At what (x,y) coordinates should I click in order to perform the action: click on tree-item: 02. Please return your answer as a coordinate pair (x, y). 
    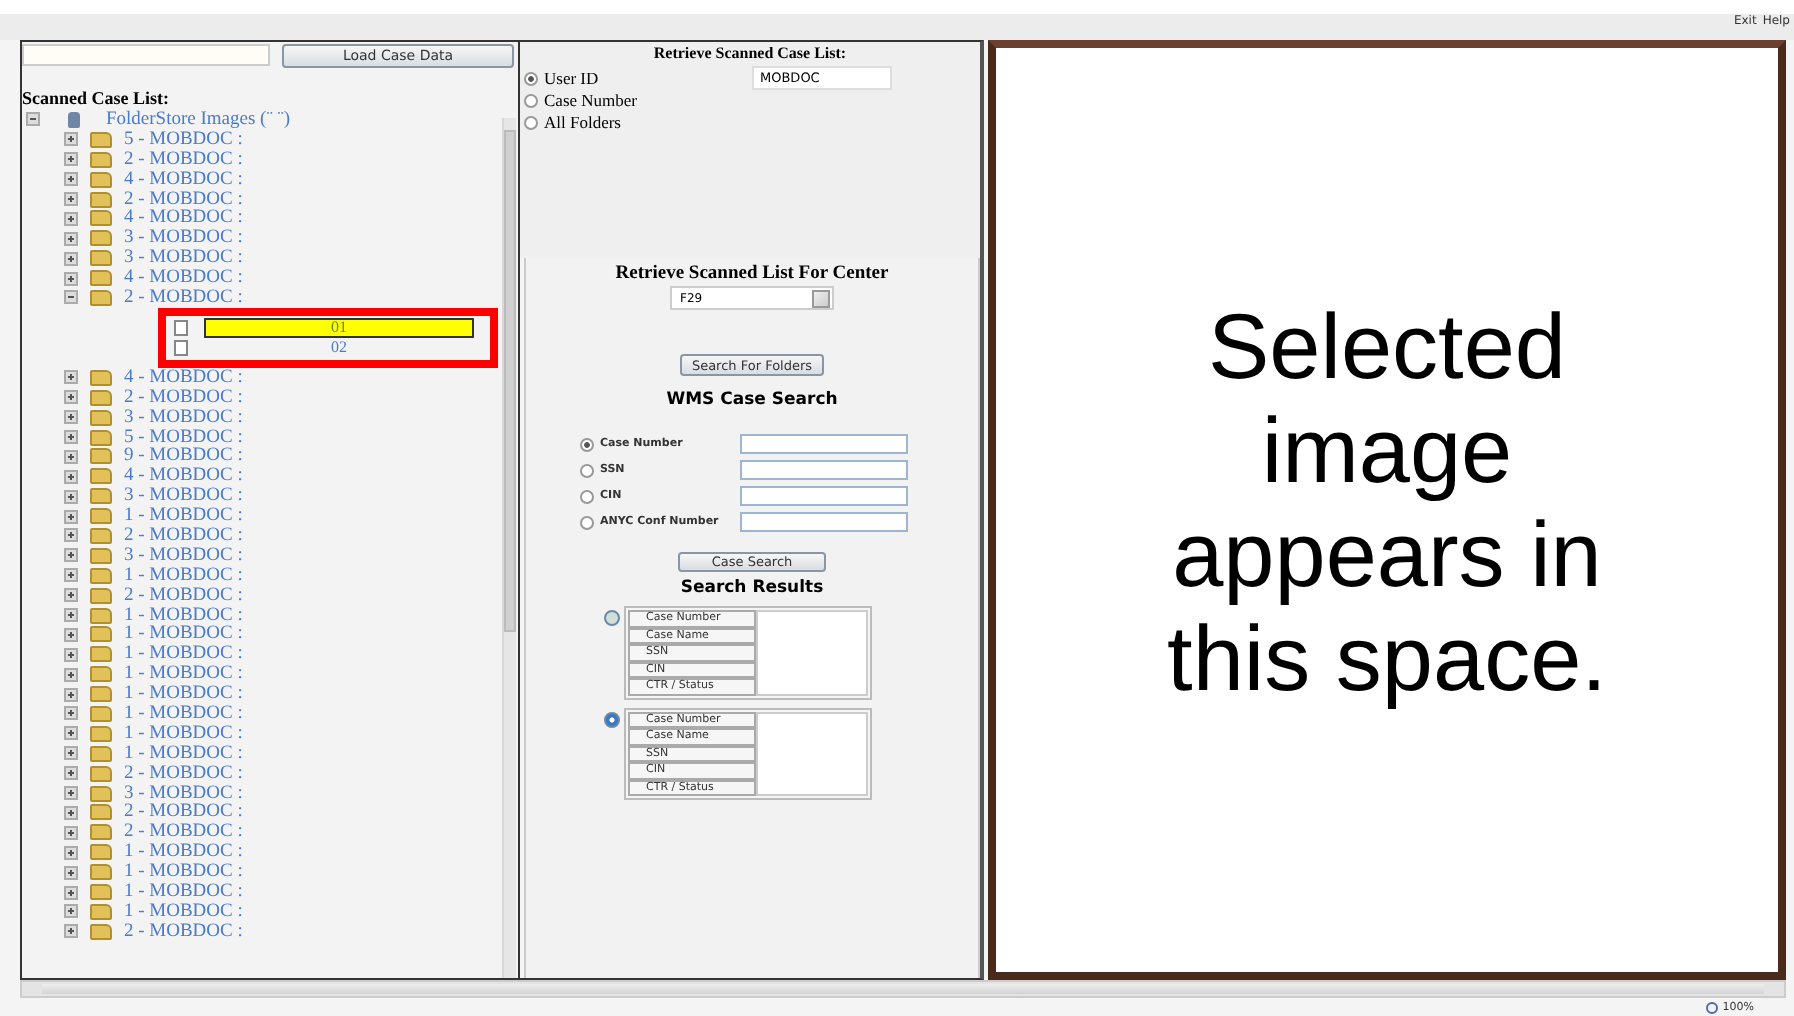
    Looking at the image, I should click on (339, 347).